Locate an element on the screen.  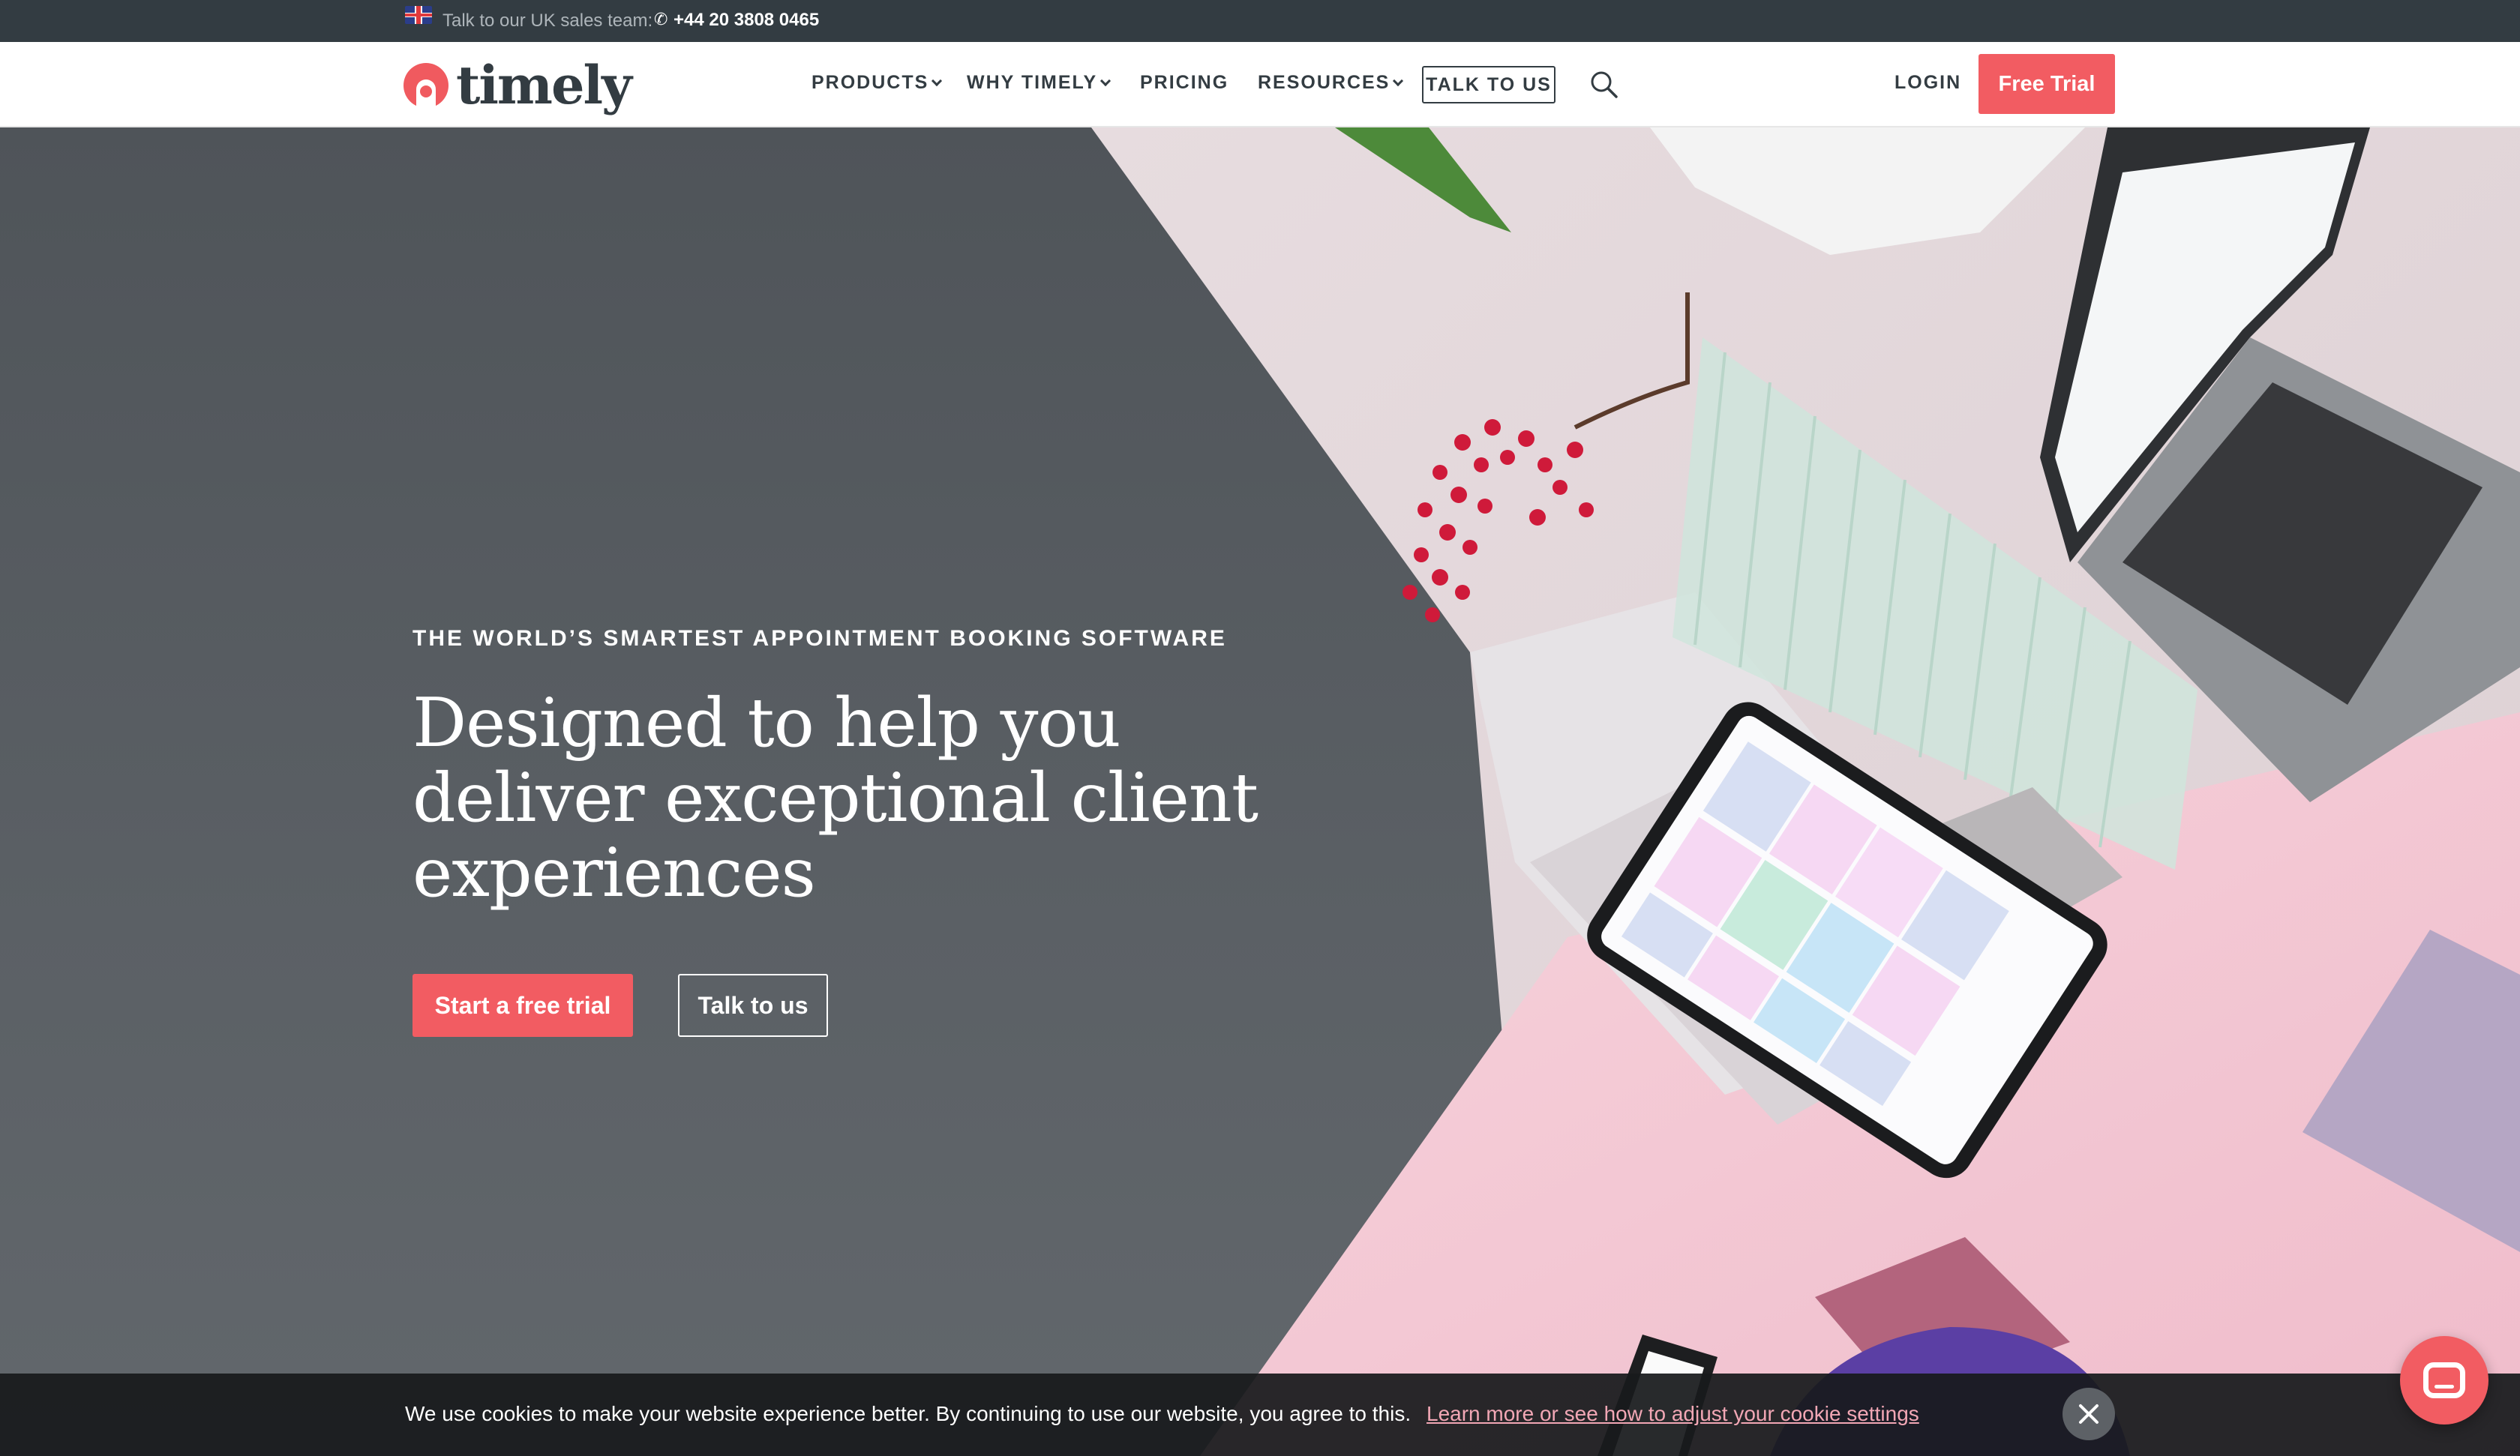
timely-logo-icon is located at coordinates (426, 85).